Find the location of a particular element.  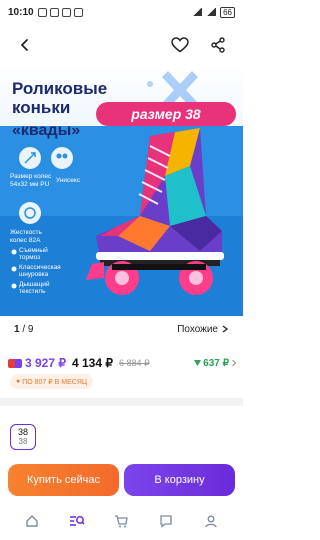

arrow-left-icon is located at coordinates (24, 45).